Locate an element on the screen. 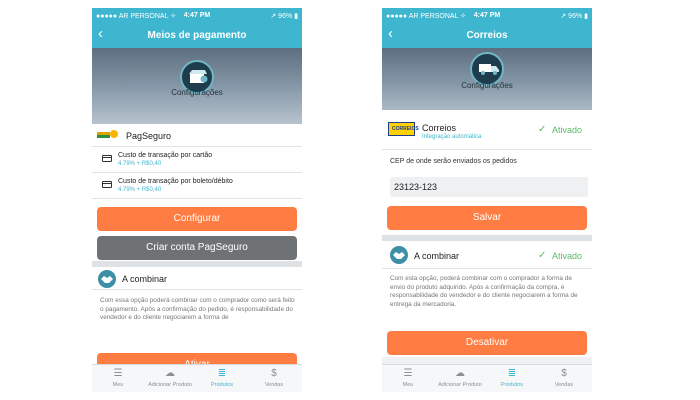 Image resolution: width=700 pixels, height=400 pixels. pagseguro-name: PagSeguro is located at coordinates (149, 136).